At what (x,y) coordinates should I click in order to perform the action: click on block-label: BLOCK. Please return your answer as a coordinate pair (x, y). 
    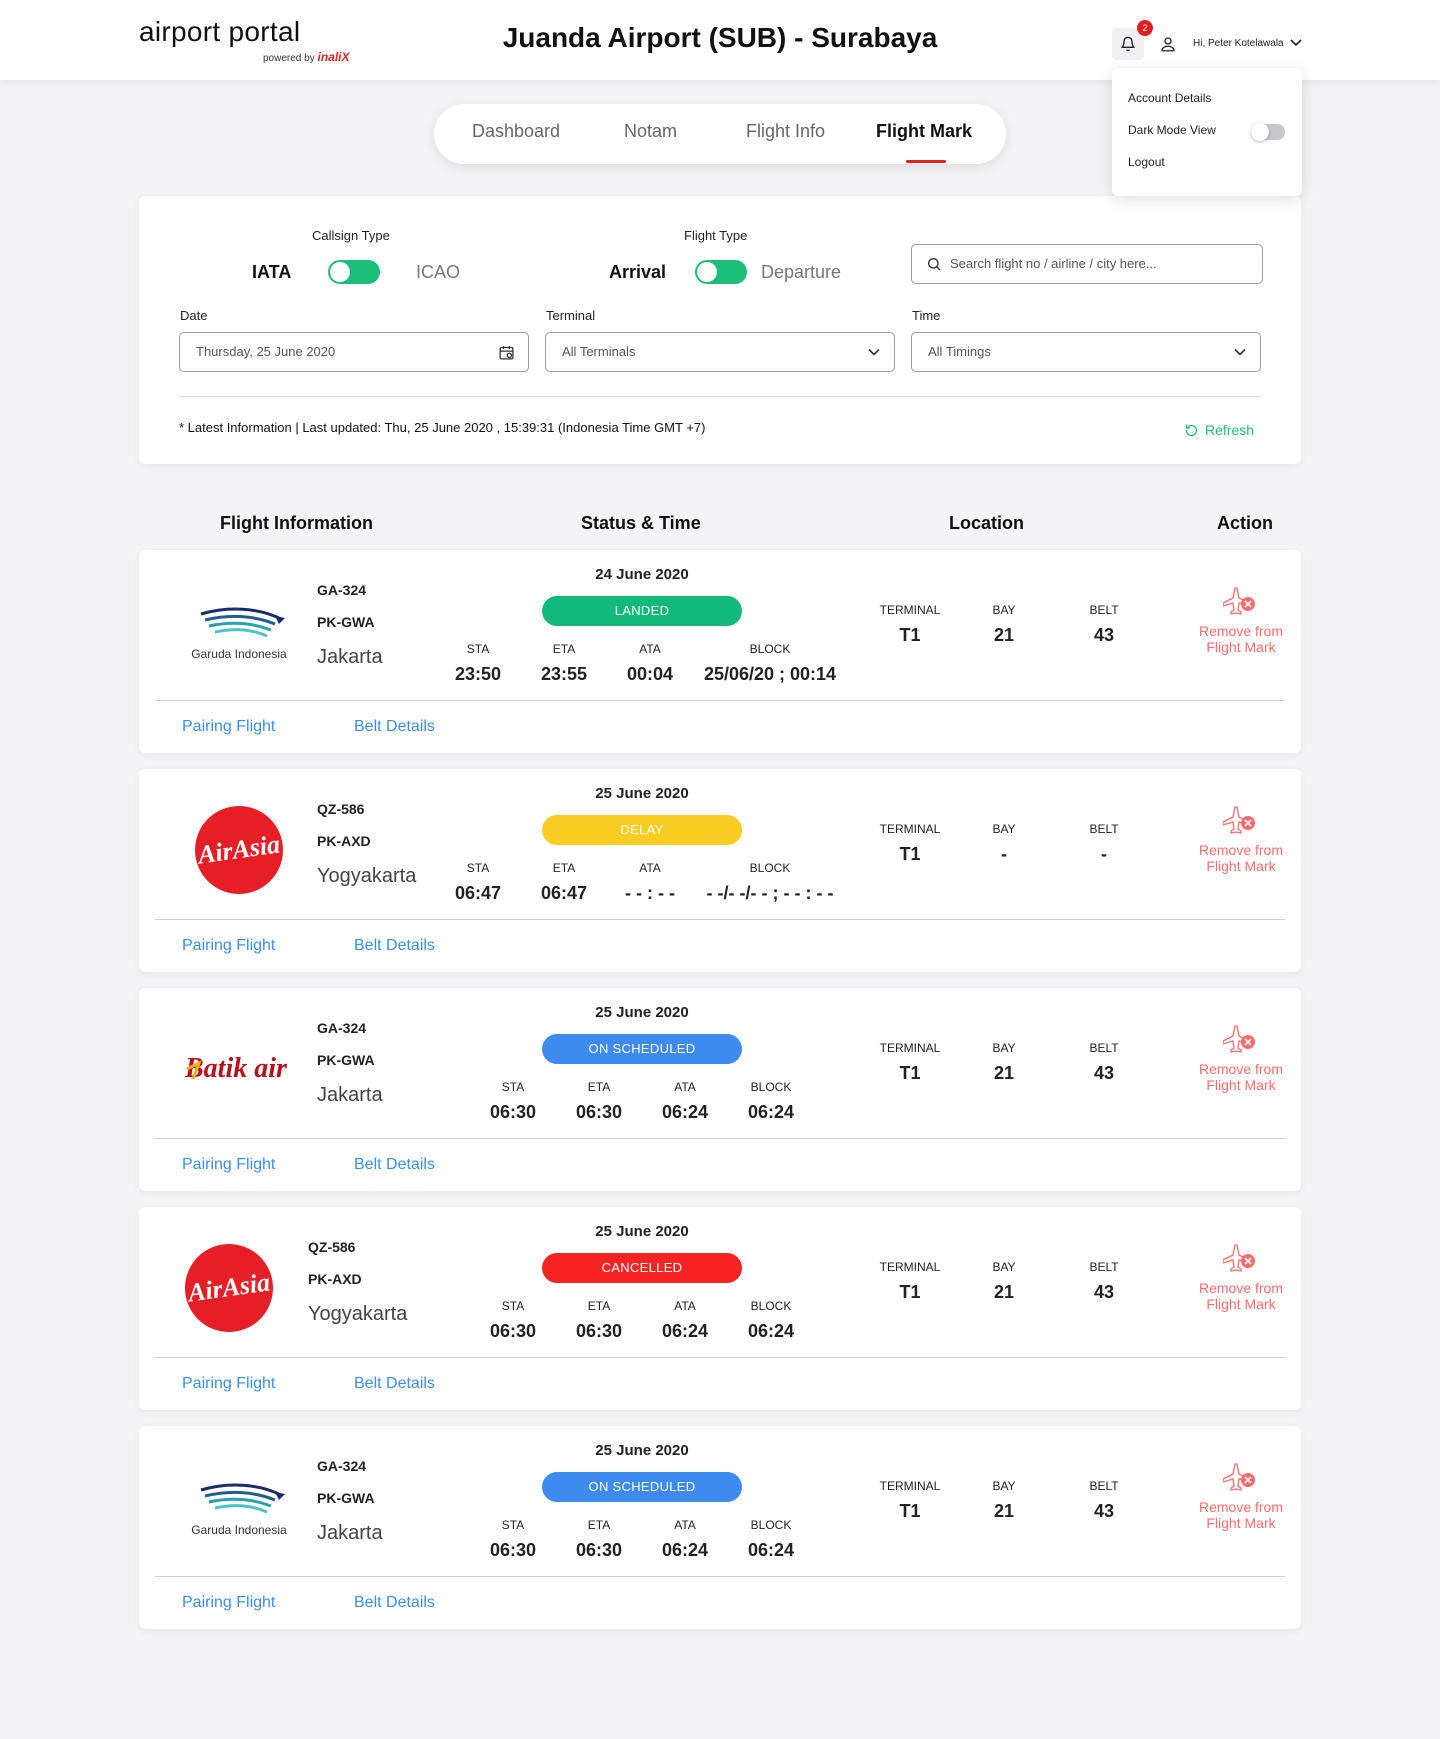
    Looking at the image, I should click on (771, 1306).